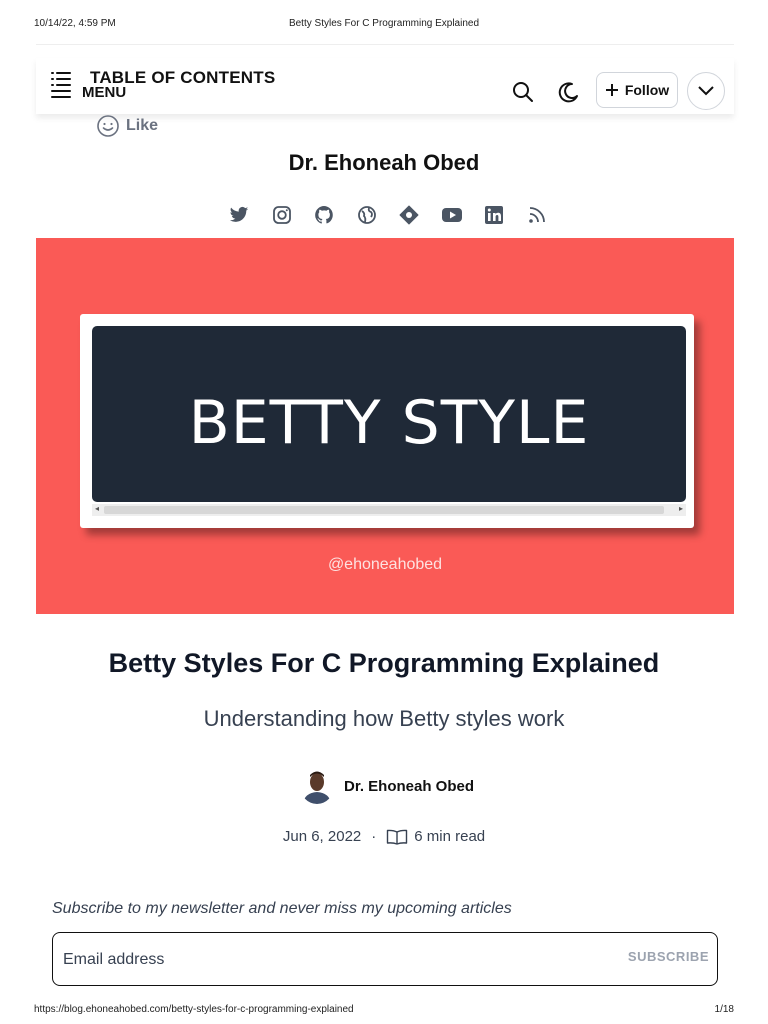 The height and width of the screenshot is (1024, 768). What do you see at coordinates (452, 215) in the screenshot?
I see `youtube-icon` at bounding box center [452, 215].